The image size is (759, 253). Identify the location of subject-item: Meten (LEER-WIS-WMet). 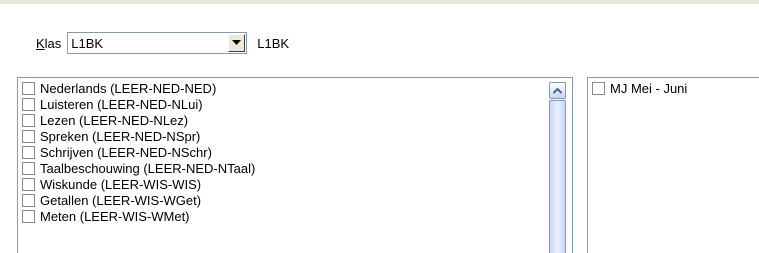
(138, 216).